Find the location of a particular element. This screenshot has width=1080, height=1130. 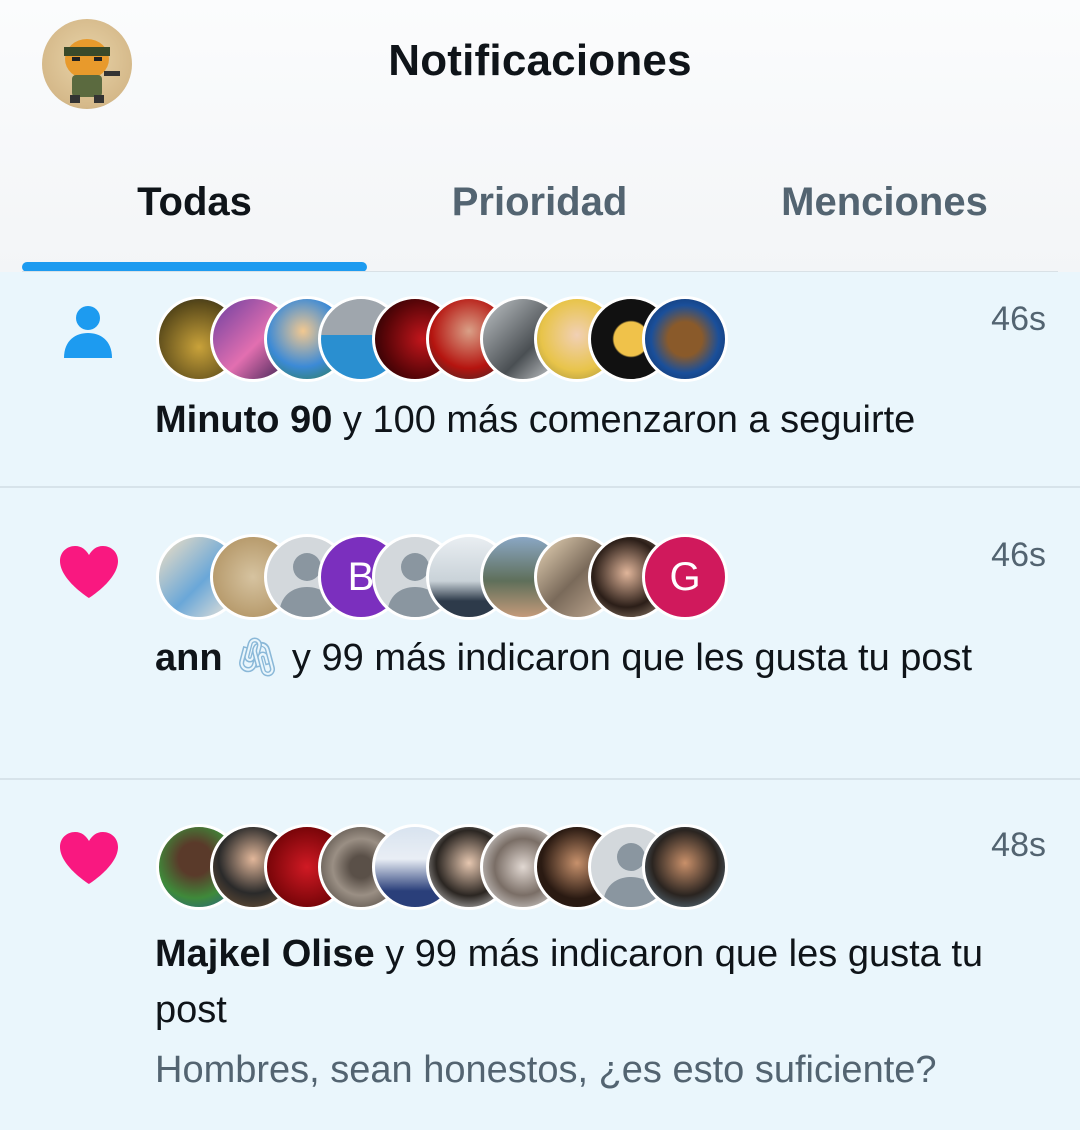

avatar-letter: B is located at coordinates (361, 576).